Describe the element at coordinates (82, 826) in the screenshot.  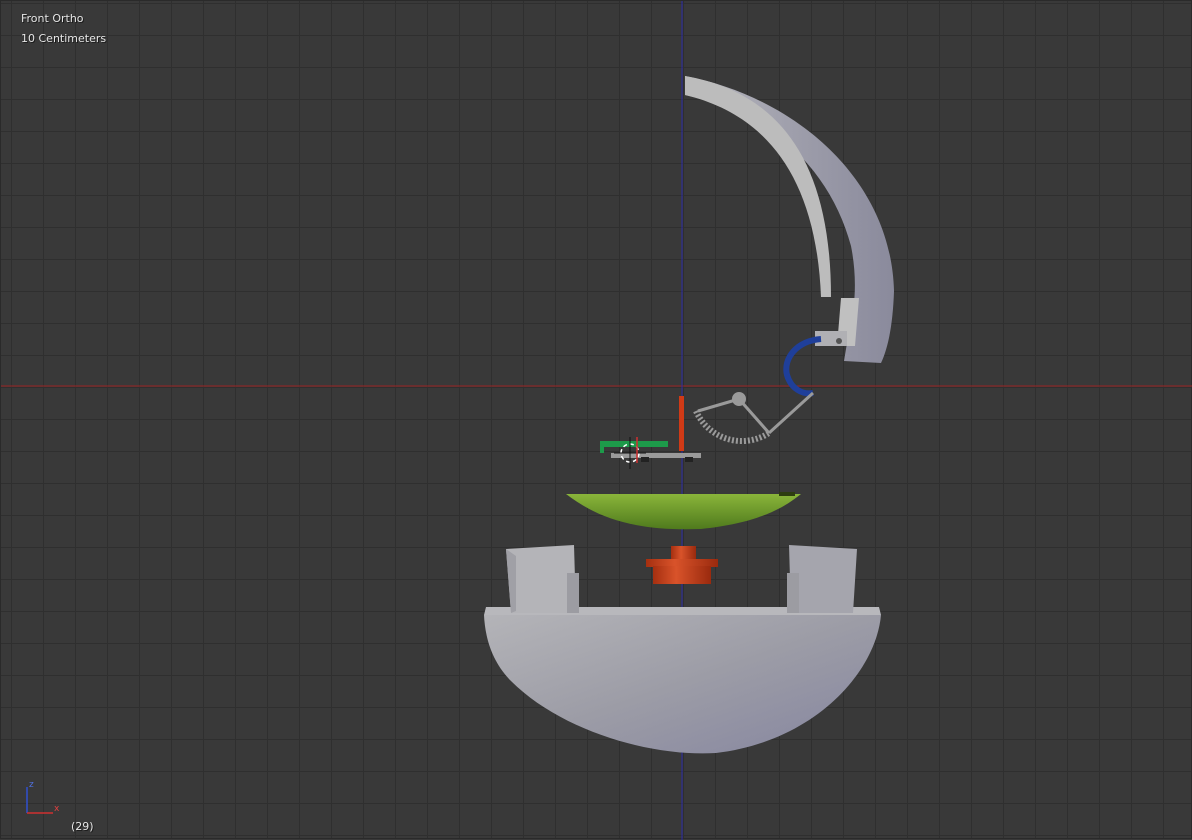
I see `frame-number-label: (29)` at that location.